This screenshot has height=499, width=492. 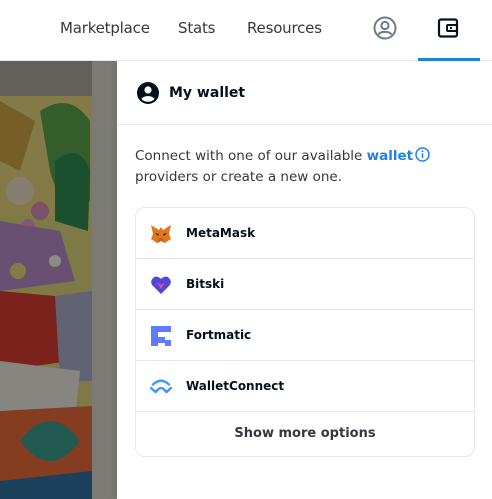 I want to click on panel-title: My wallet, so click(x=207, y=93).